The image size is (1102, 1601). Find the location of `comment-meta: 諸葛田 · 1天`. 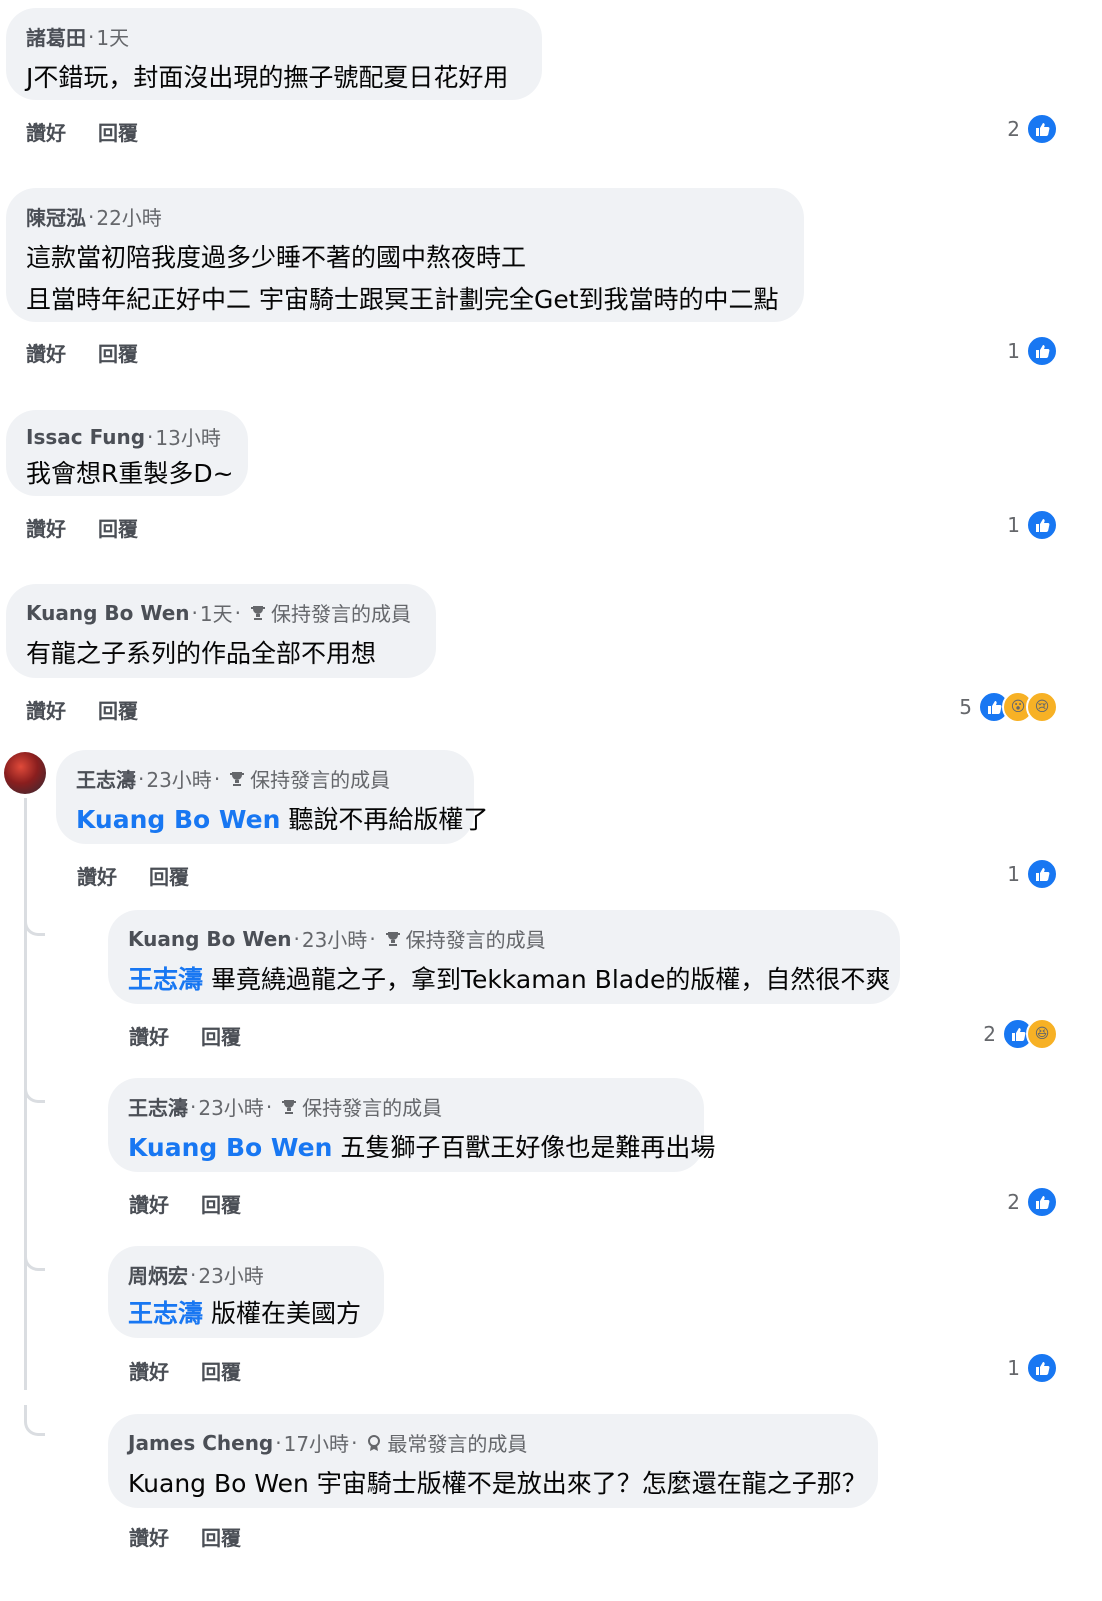

comment-meta: 諸葛田 · 1天 is located at coordinates (77, 36).